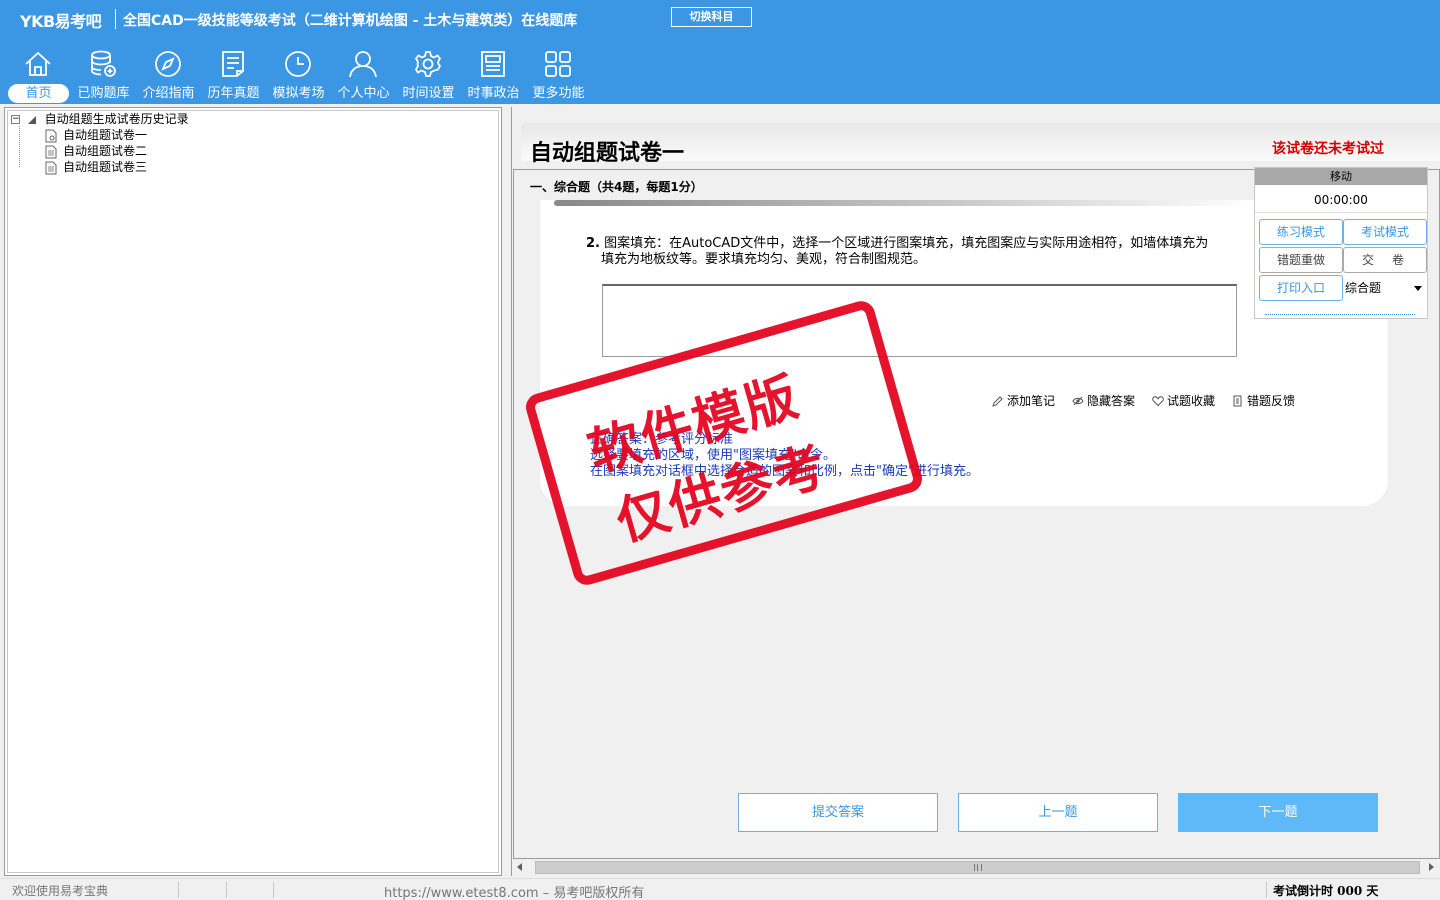  I want to click on hide-answer-button: 隐藏答案, so click(1103, 400).